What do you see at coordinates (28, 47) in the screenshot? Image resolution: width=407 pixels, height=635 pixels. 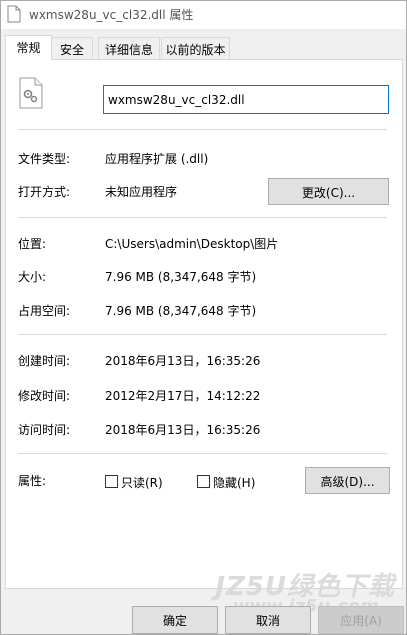 I see `tab-general: 常规` at bounding box center [28, 47].